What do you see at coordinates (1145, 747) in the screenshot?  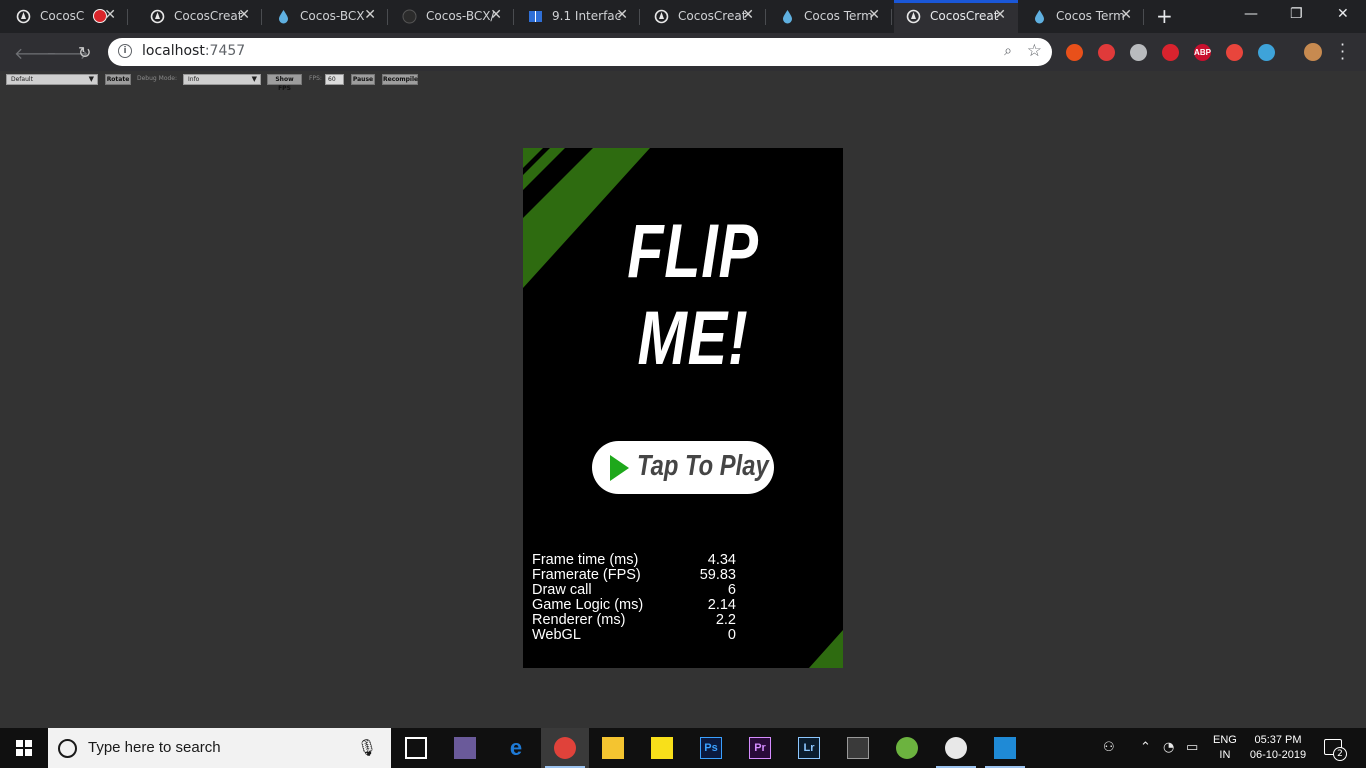 I see `chevron-up-icon: ⌃` at bounding box center [1145, 747].